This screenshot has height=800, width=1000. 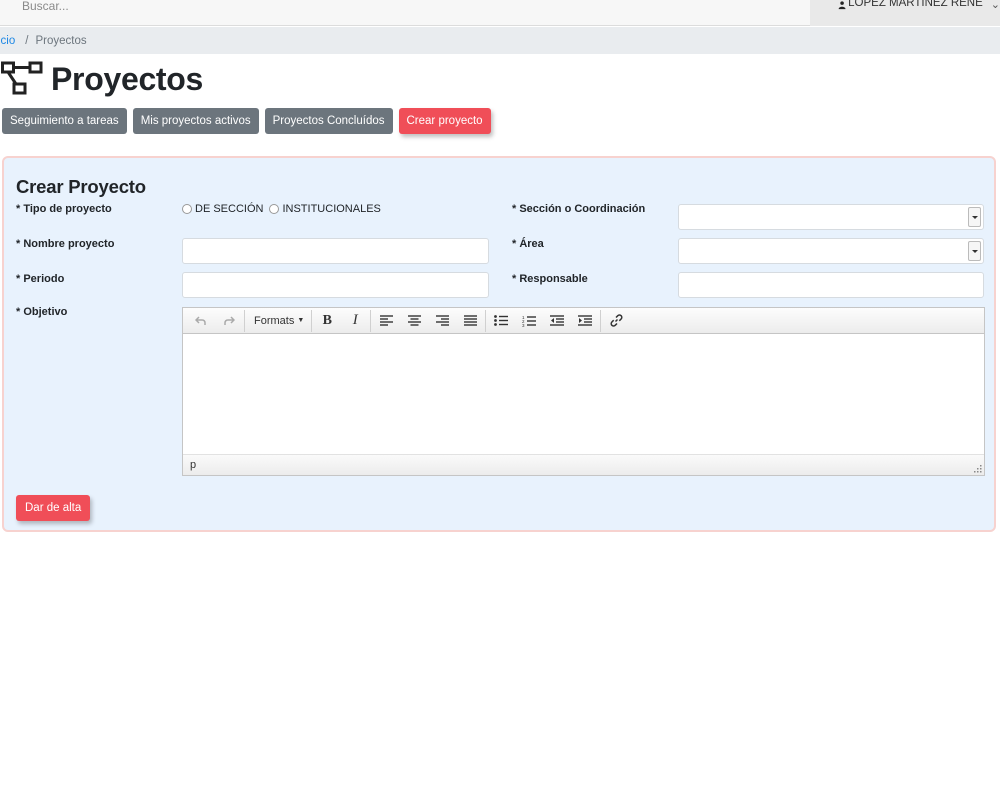 I want to click on formats-label: Formats, so click(x=274, y=320).